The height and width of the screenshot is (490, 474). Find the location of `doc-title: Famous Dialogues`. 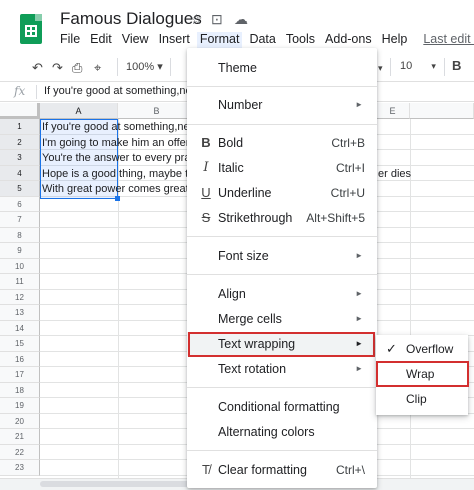

doc-title: Famous Dialogues is located at coordinates (131, 19).